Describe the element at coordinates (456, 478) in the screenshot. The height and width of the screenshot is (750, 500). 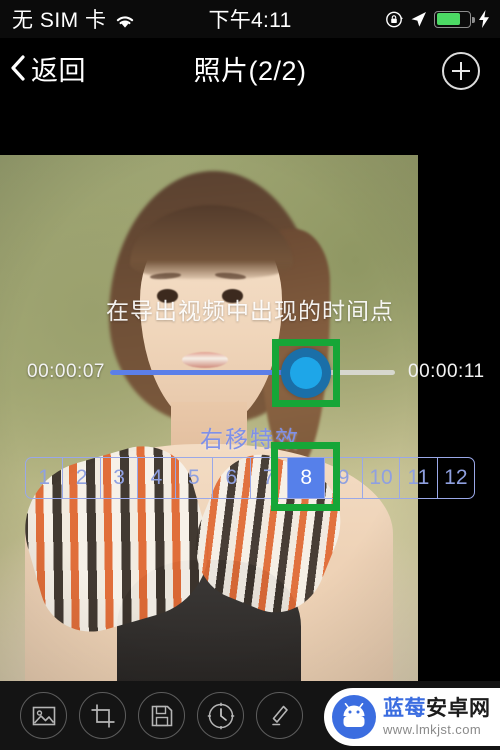
I see `segment-12: 12` at that location.